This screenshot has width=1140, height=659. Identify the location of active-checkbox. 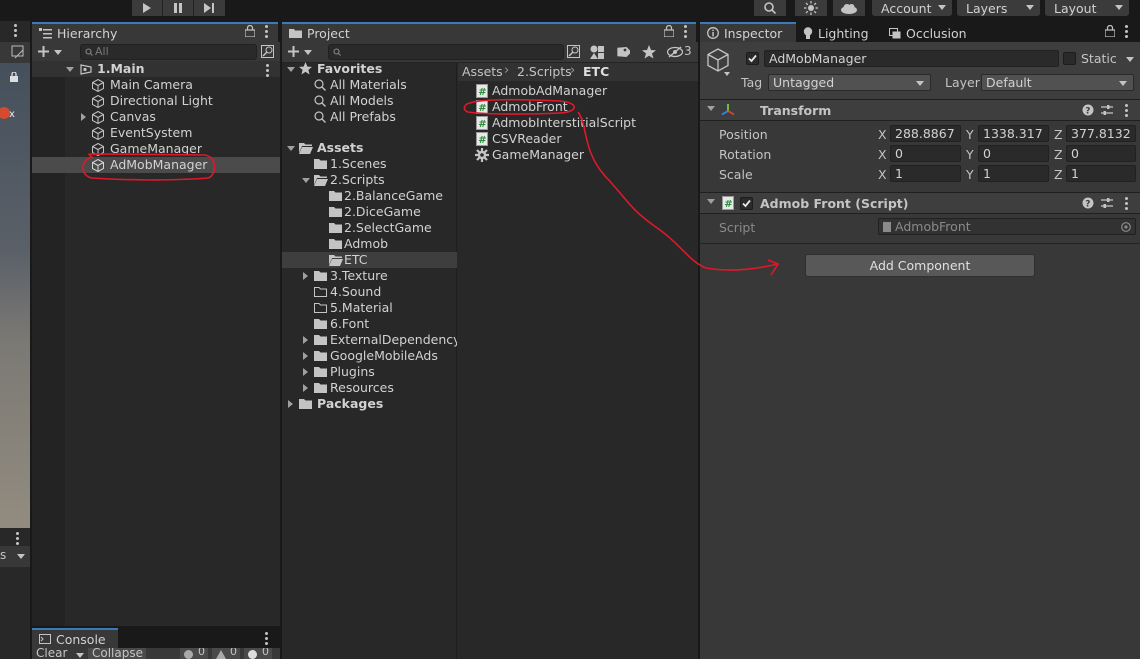
(752, 58).